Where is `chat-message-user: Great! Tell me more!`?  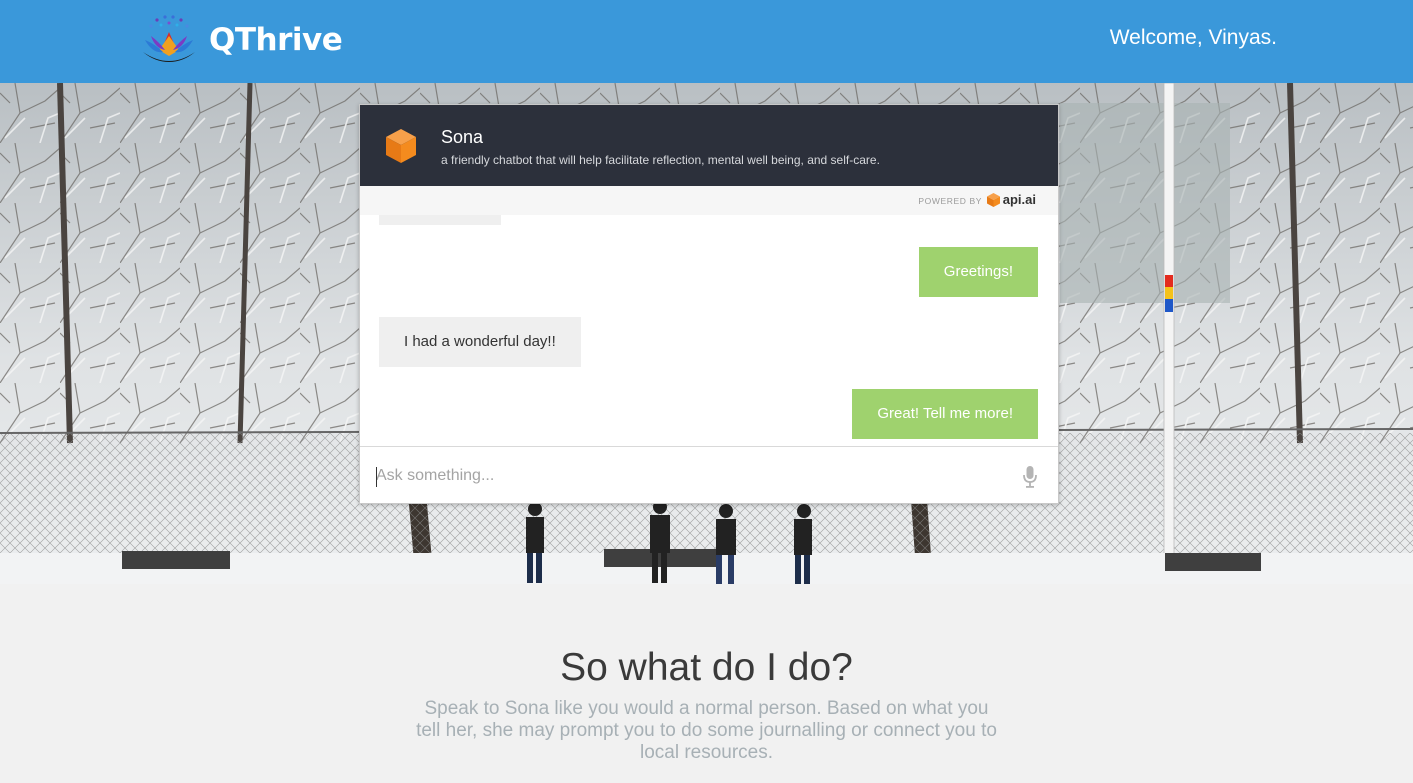 chat-message-user: Great! Tell me more! is located at coordinates (945, 414).